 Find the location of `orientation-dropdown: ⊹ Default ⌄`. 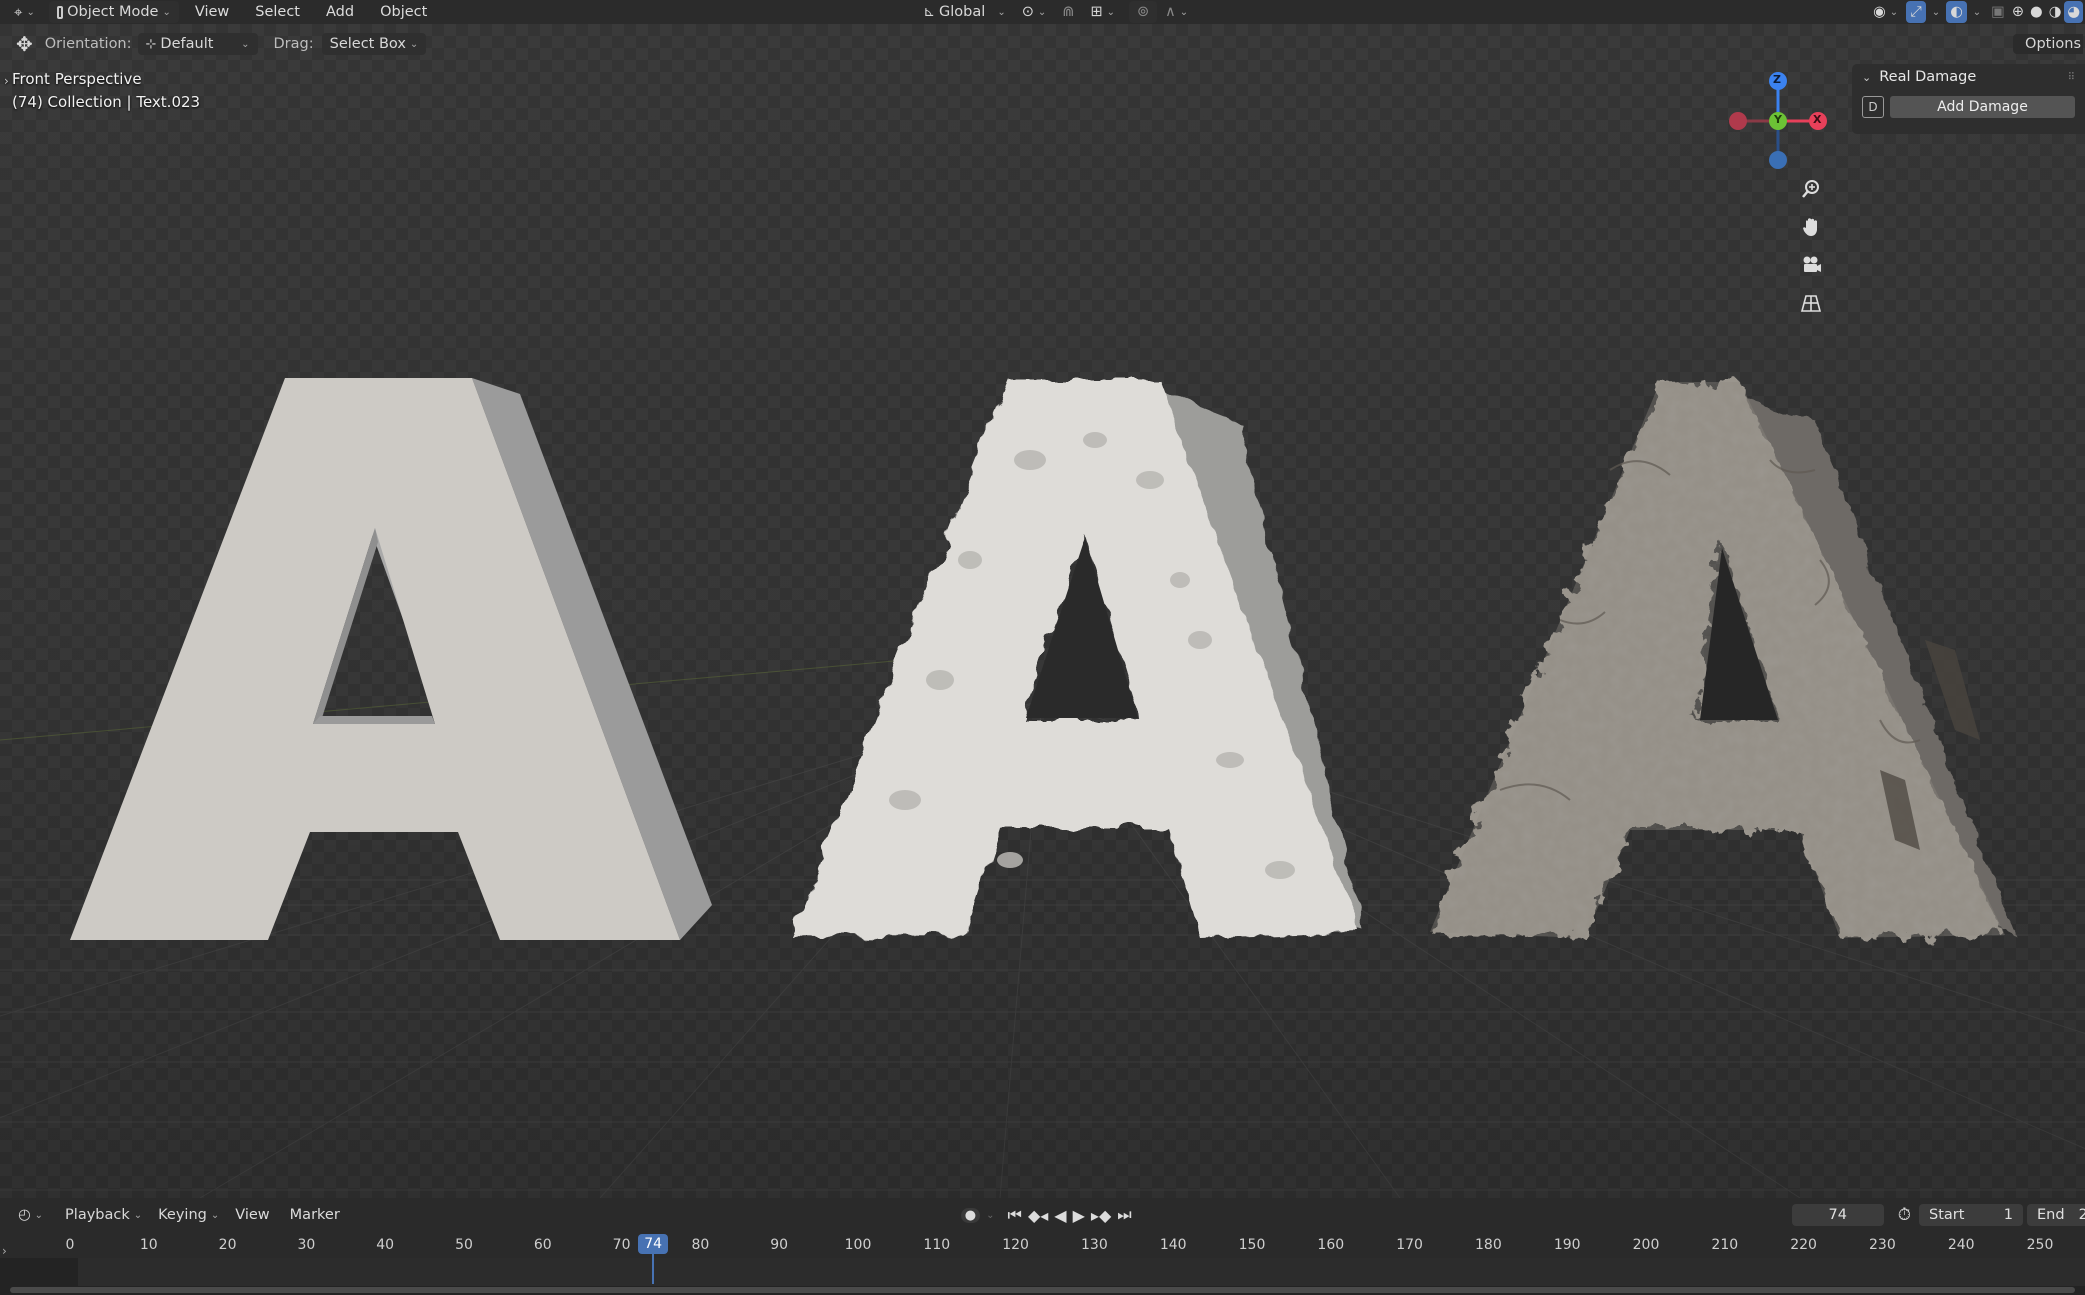

orientation-dropdown: ⊹ Default ⌄ is located at coordinates (197, 44).